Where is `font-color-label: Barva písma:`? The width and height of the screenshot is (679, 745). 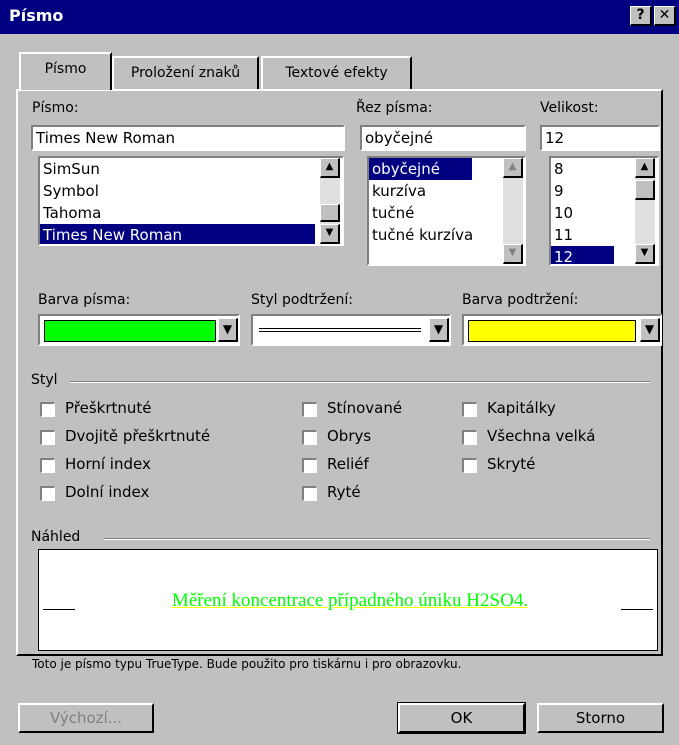
font-color-label: Barva písma: is located at coordinates (84, 300).